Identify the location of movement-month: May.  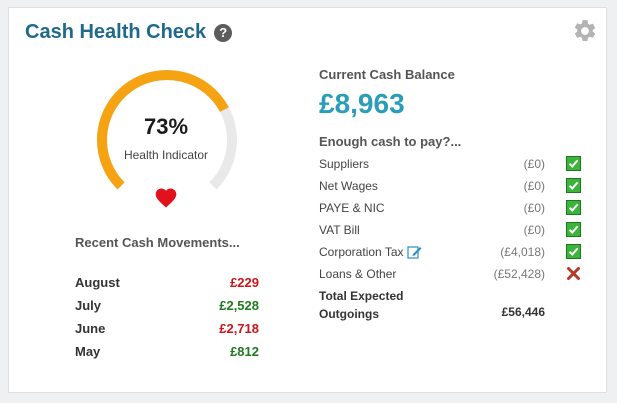
(88, 351).